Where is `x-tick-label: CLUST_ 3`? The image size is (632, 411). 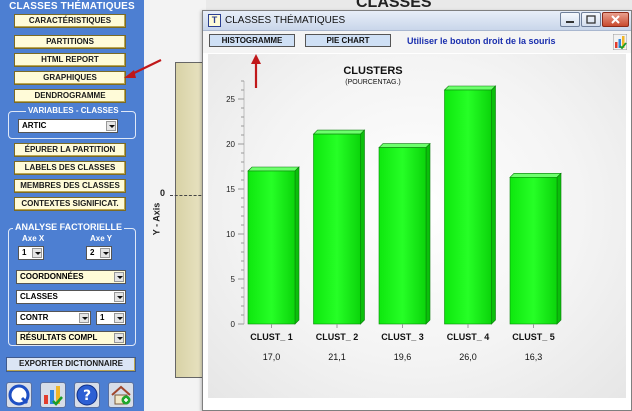 x-tick-label: CLUST_ 3 is located at coordinates (402, 337).